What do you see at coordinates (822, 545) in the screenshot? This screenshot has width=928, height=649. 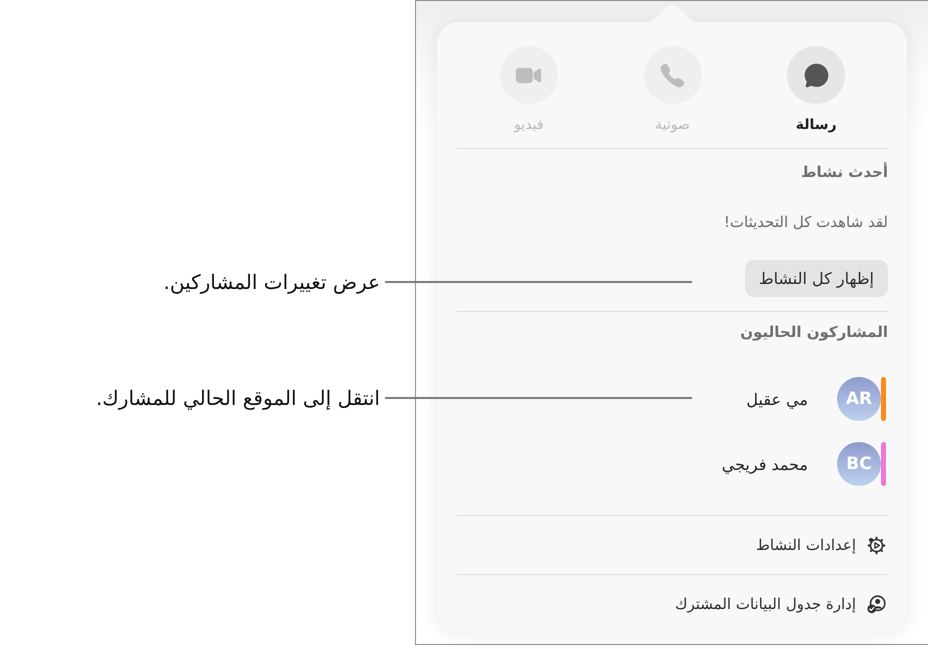 I see `activity-settings-item: إعدادات النشاط` at bounding box center [822, 545].